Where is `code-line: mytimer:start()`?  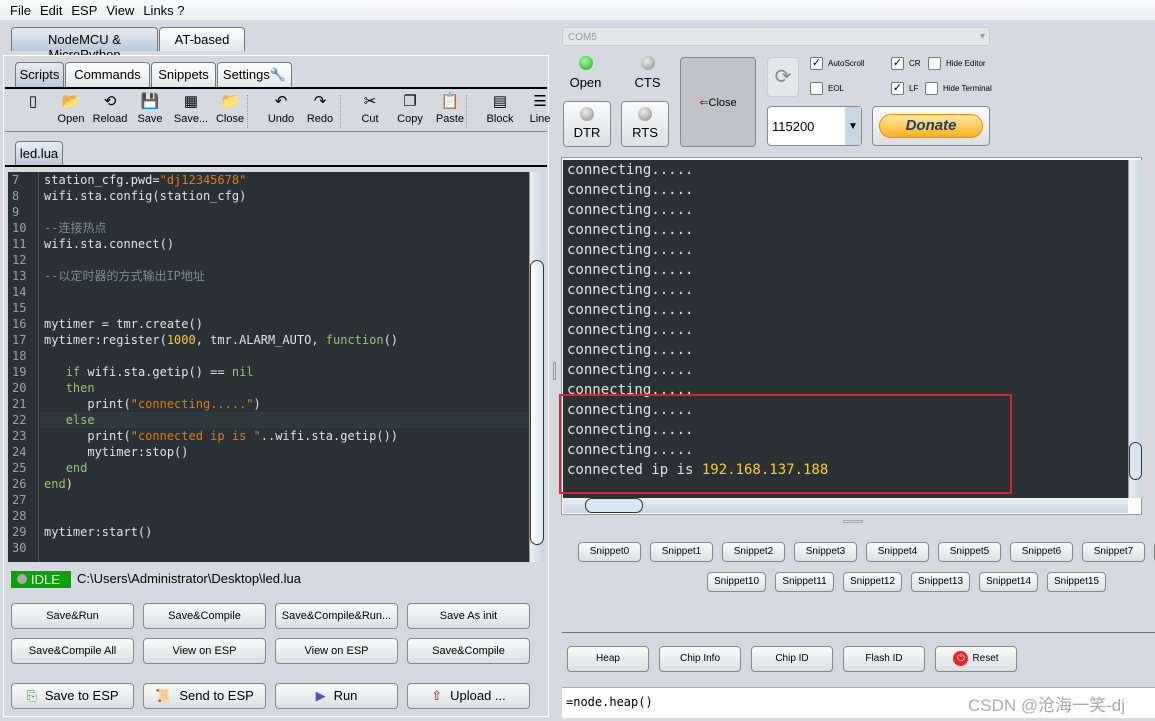 code-line: mytimer:start() is located at coordinates (286, 532).